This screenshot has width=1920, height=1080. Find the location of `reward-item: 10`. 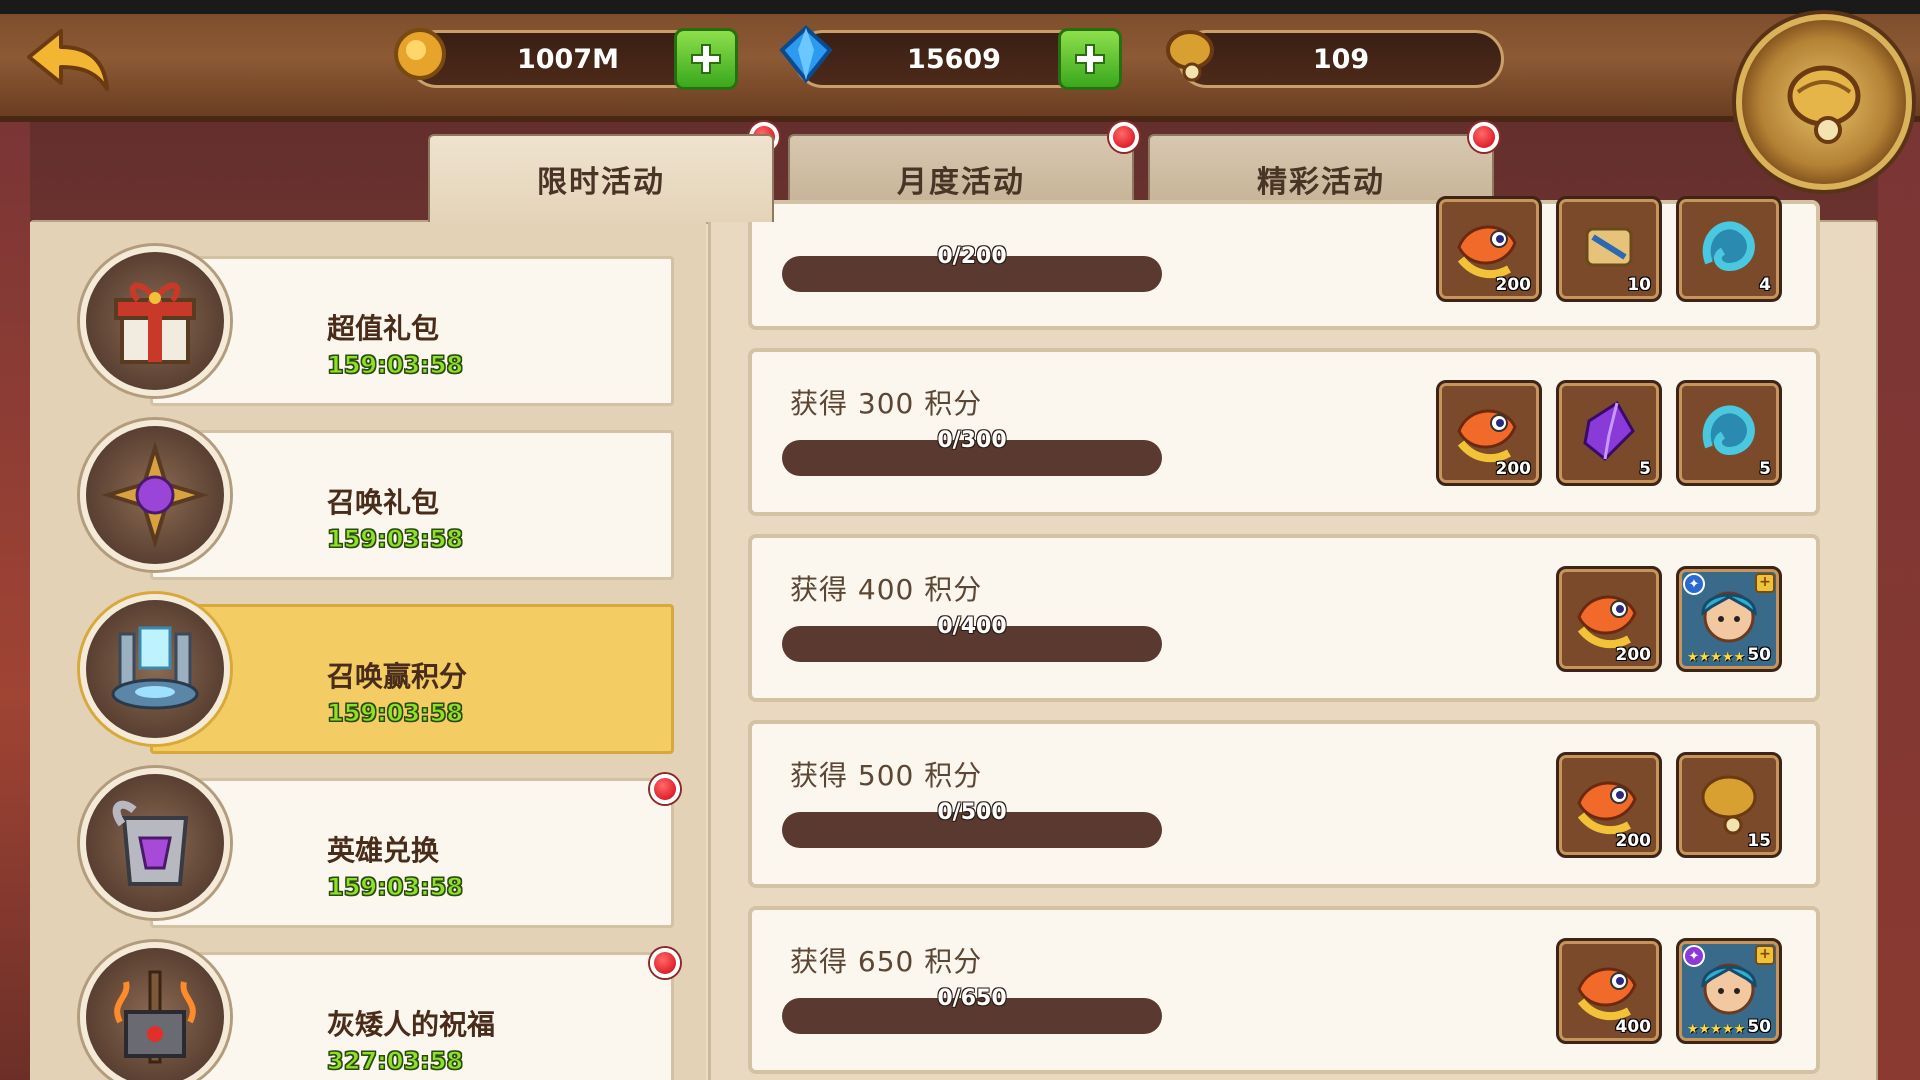

reward-item: 10 is located at coordinates (1609, 249).